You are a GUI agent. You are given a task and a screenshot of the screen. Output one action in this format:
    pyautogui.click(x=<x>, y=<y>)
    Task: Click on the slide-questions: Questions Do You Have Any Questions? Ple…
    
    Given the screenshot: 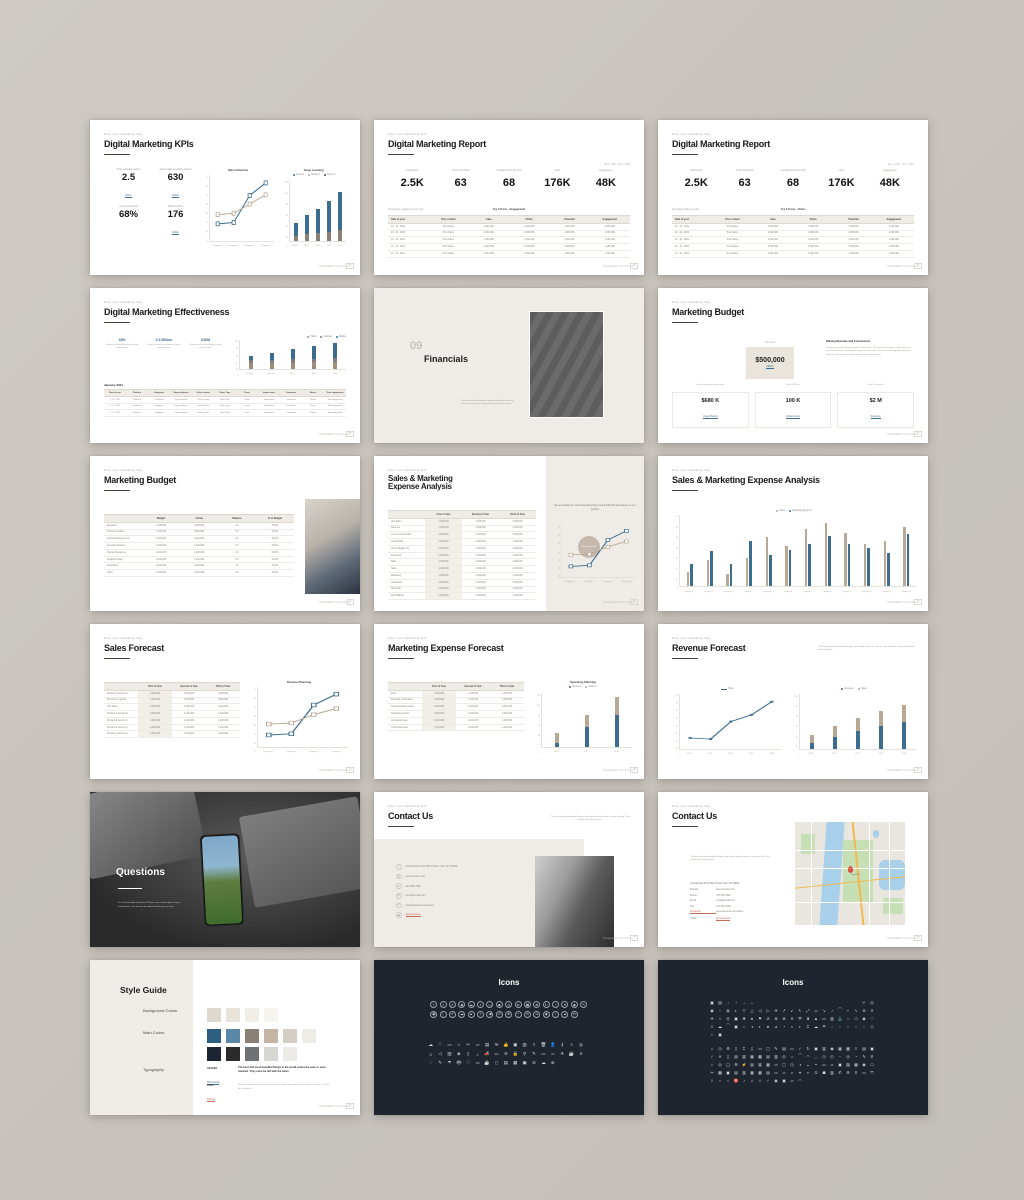 What is the action you would take?
    pyautogui.click(x=225, y=869)
    